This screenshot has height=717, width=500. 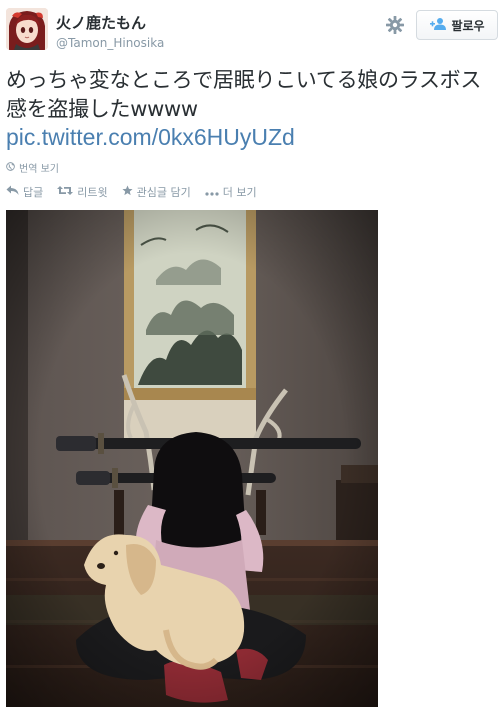 I want to click on avatar-icon, so click(x=27, y=29).